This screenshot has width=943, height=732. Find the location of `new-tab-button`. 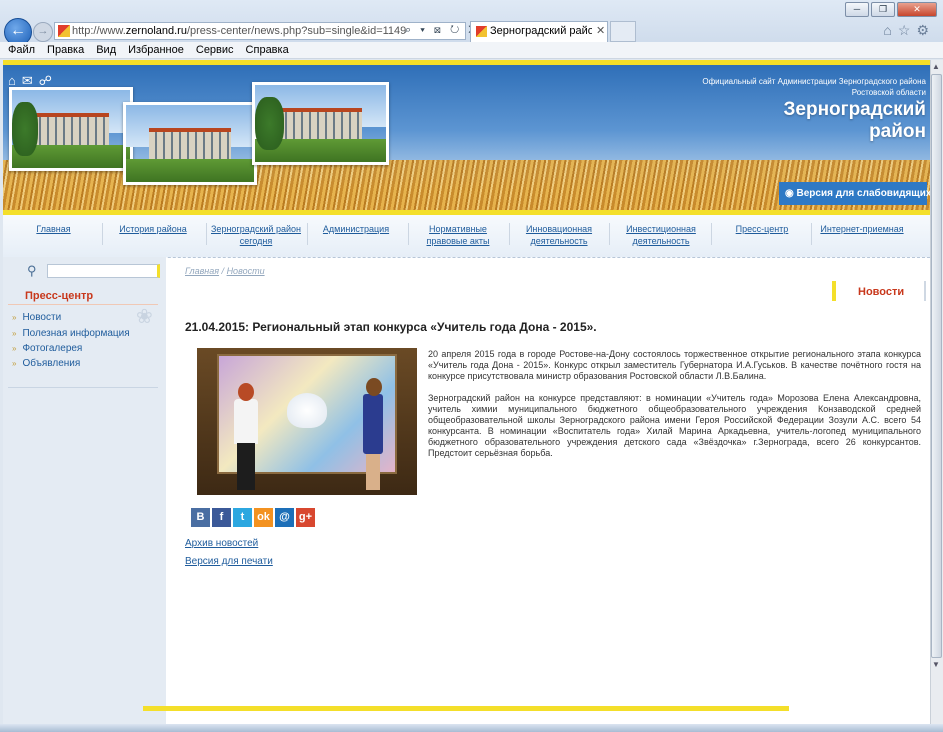

new-tab-button is located at coordinates (623, 31).